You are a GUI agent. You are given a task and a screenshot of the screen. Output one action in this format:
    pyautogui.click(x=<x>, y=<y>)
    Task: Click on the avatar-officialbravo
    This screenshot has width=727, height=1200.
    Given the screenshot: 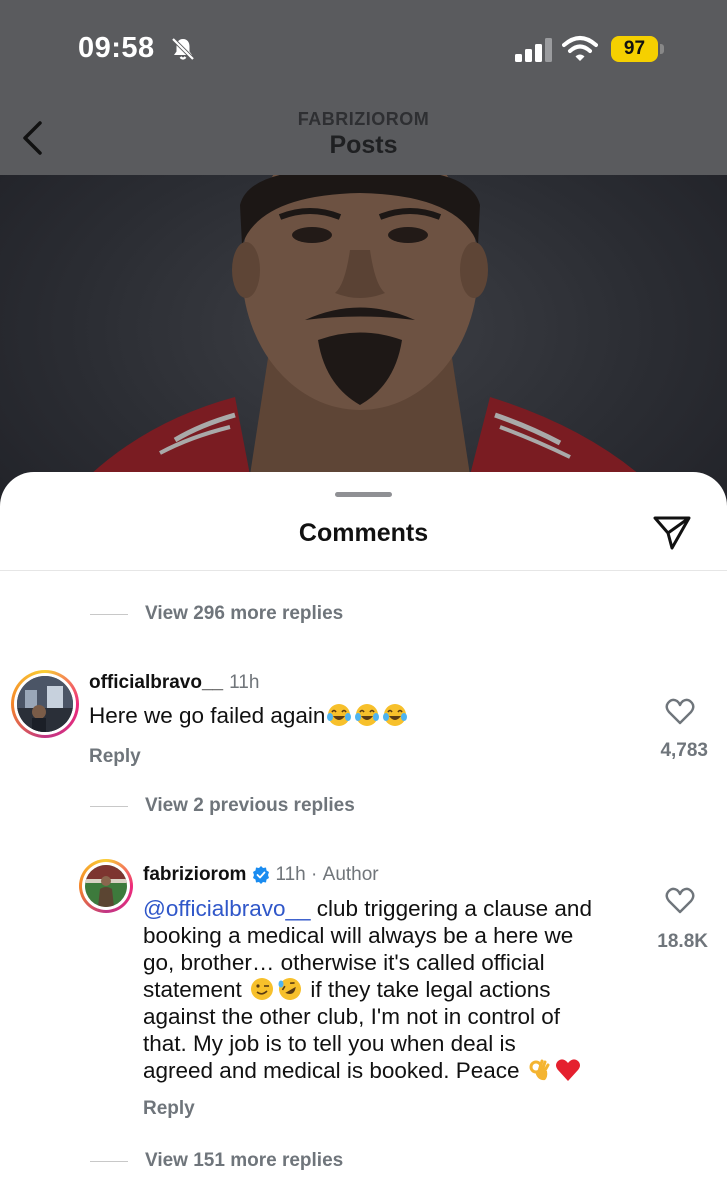 What is the action you would take?
    pyautogui.click(x=45, y=704)
    